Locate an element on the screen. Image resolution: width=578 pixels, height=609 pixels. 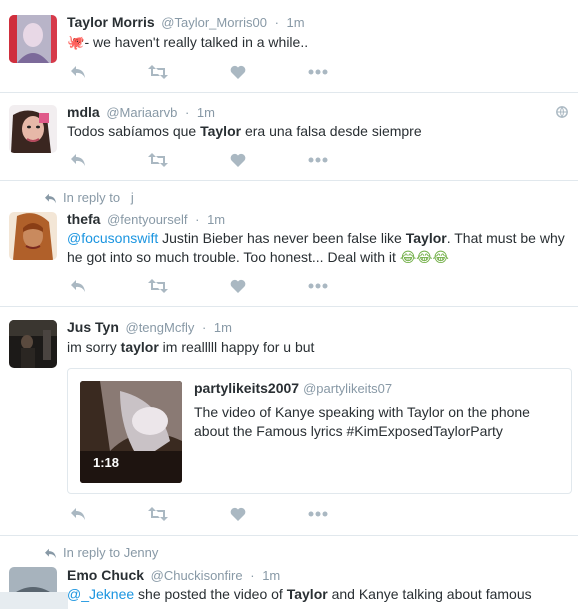
username: @Mariaarvb is located at coordinates (141, 112).